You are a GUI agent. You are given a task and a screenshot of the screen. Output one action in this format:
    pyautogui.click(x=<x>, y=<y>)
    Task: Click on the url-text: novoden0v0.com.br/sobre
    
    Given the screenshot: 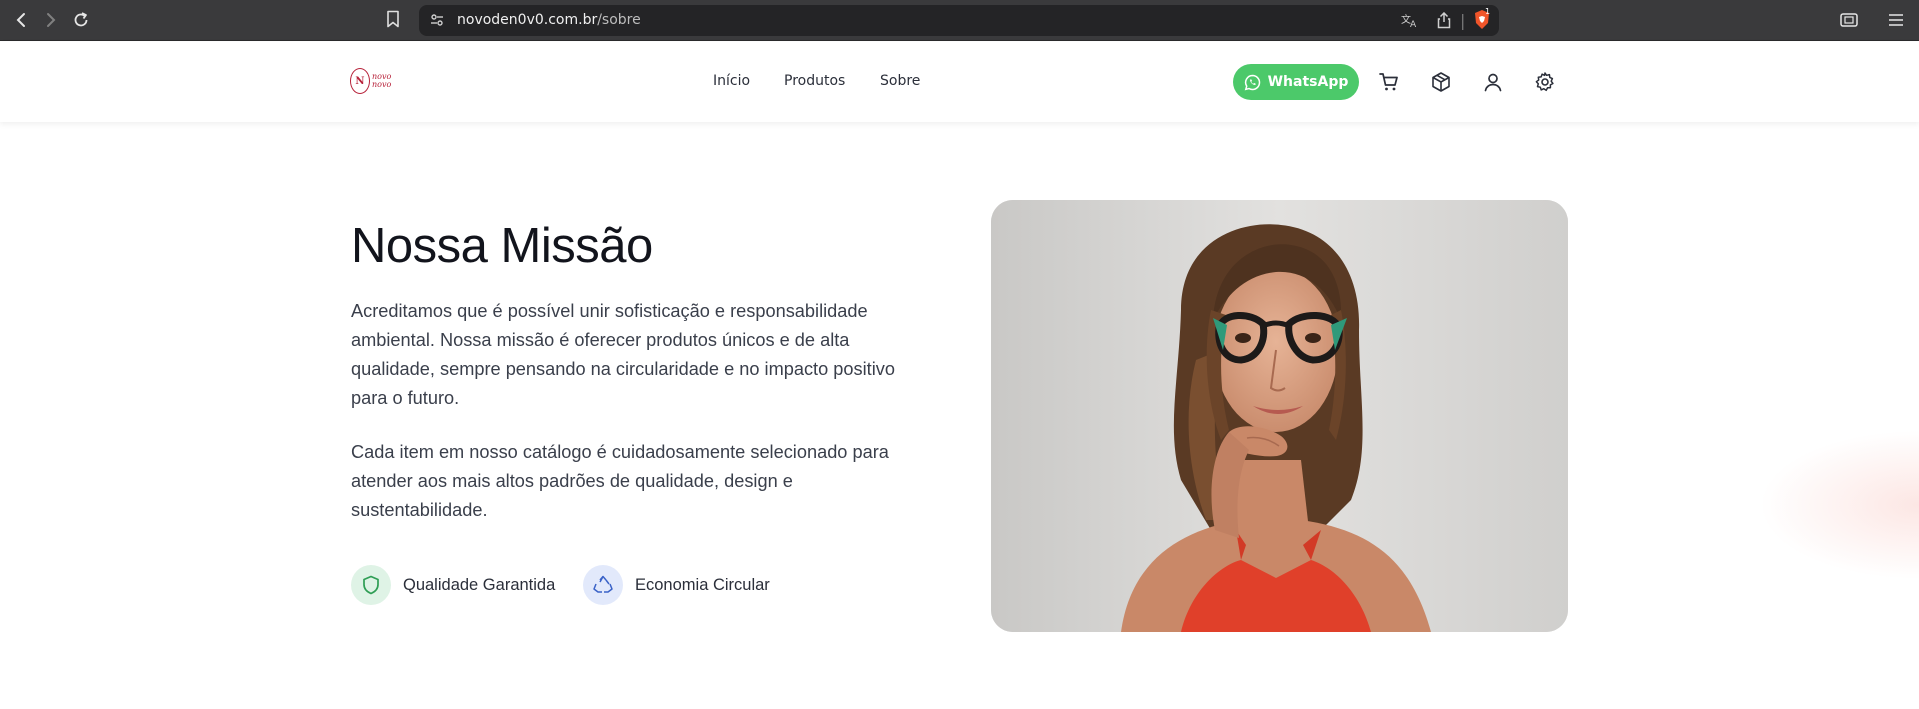 What is the action you would take?
    pyautogui.click(x=549, y=20)
    